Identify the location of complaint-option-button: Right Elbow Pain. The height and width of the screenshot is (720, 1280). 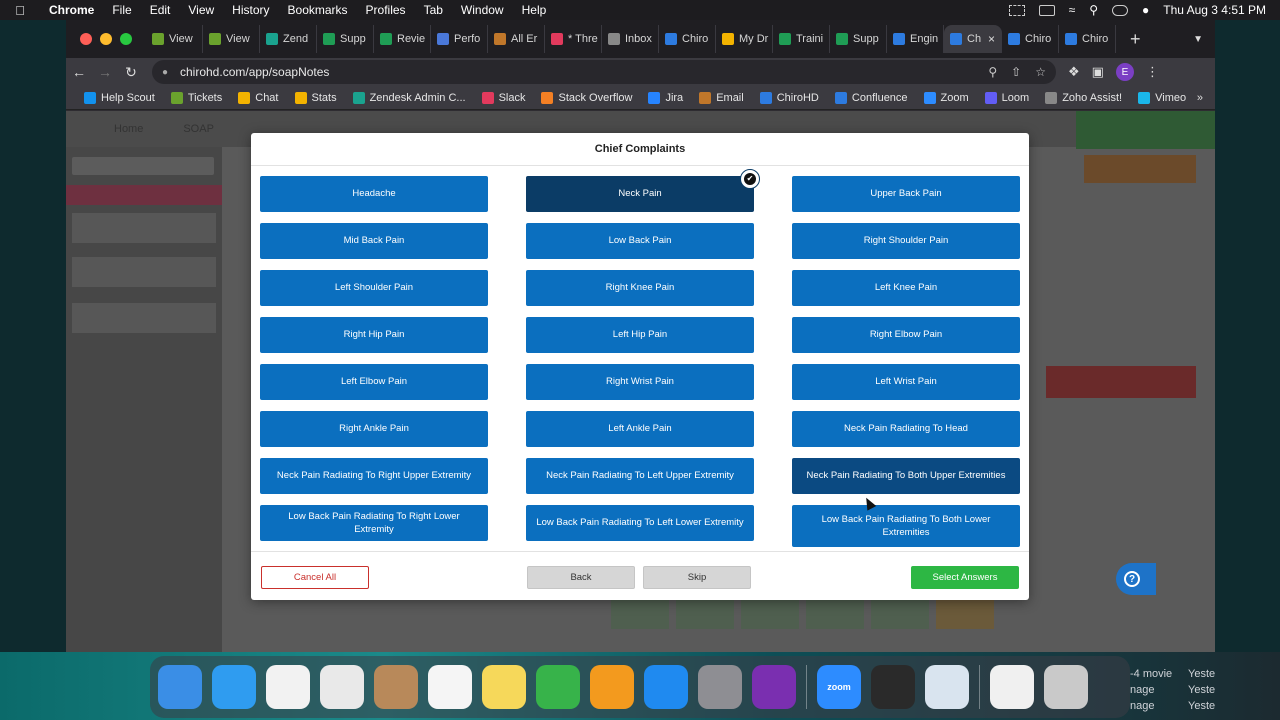
(906, 335).